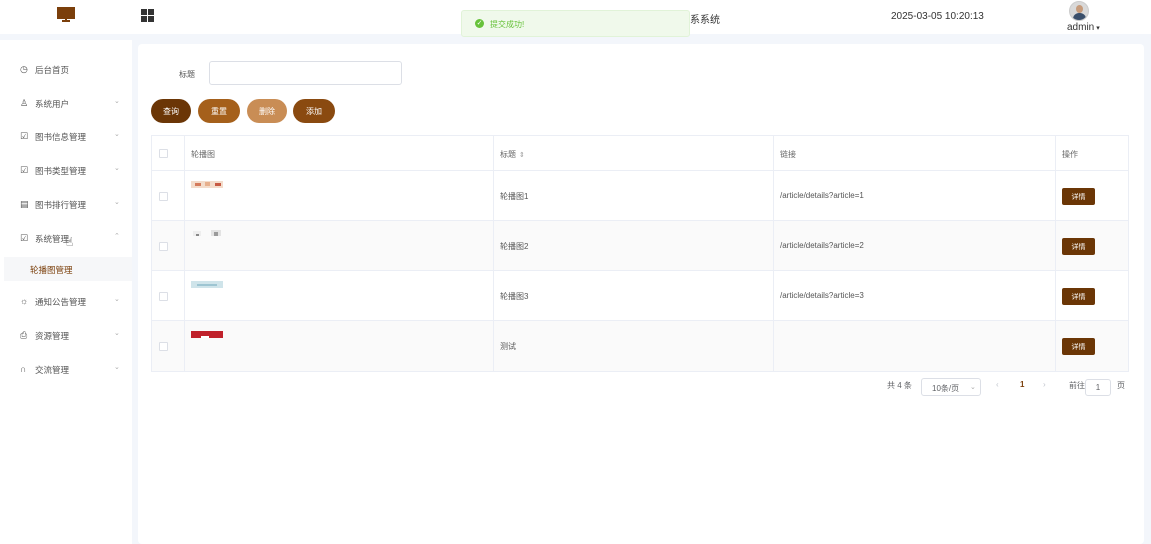 Image resolution: width=1151 pixels, height=544 pixels. Describe the element at coordinates (1070, 154) in the screenshot. I see `column-header: 操作` at that location.